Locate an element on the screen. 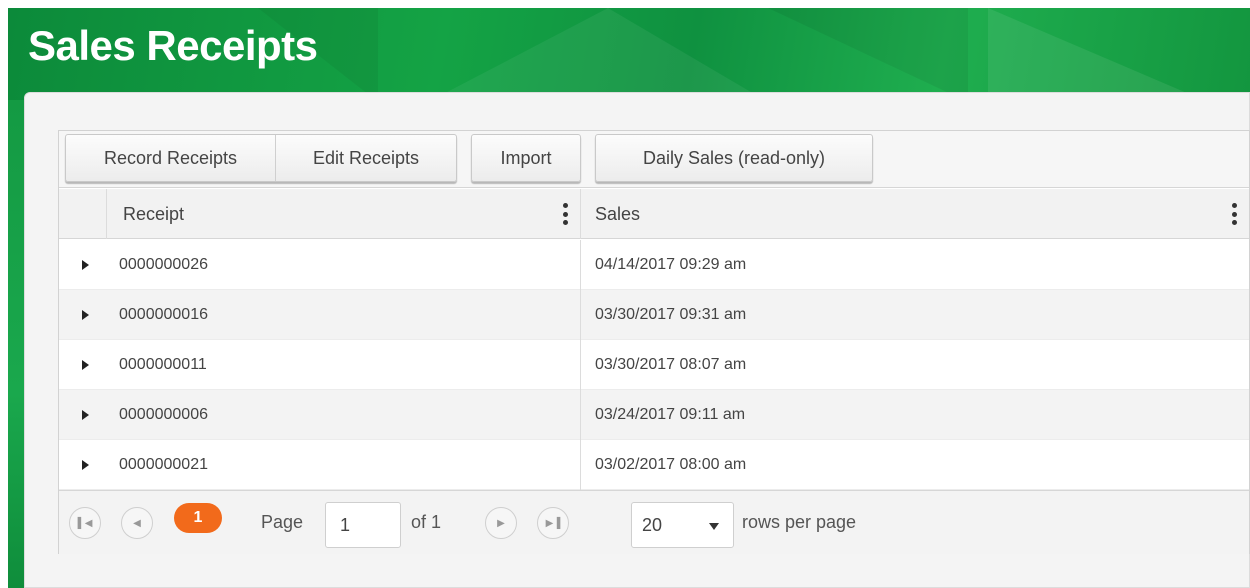 This screenshot has height=588, width=1250. table-row: 0000000016 03/30/2017 09:31 am is located at coordinates (654, 315).